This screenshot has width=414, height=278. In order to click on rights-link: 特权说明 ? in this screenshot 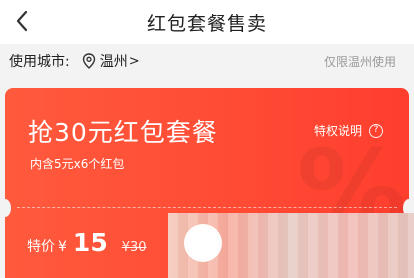, I will do `click(348, 130)`.